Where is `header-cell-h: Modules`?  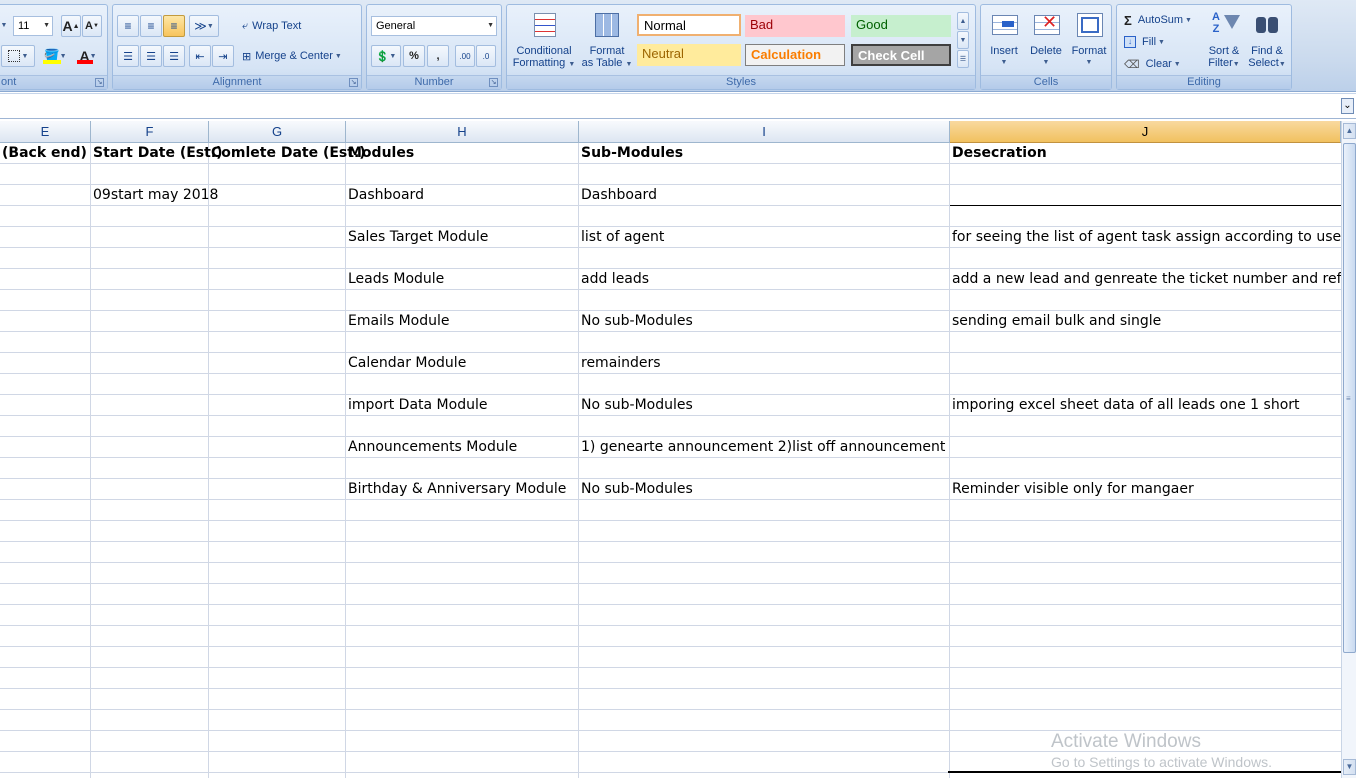
header-cell-h: Modules is located at coordinates (380, 153).